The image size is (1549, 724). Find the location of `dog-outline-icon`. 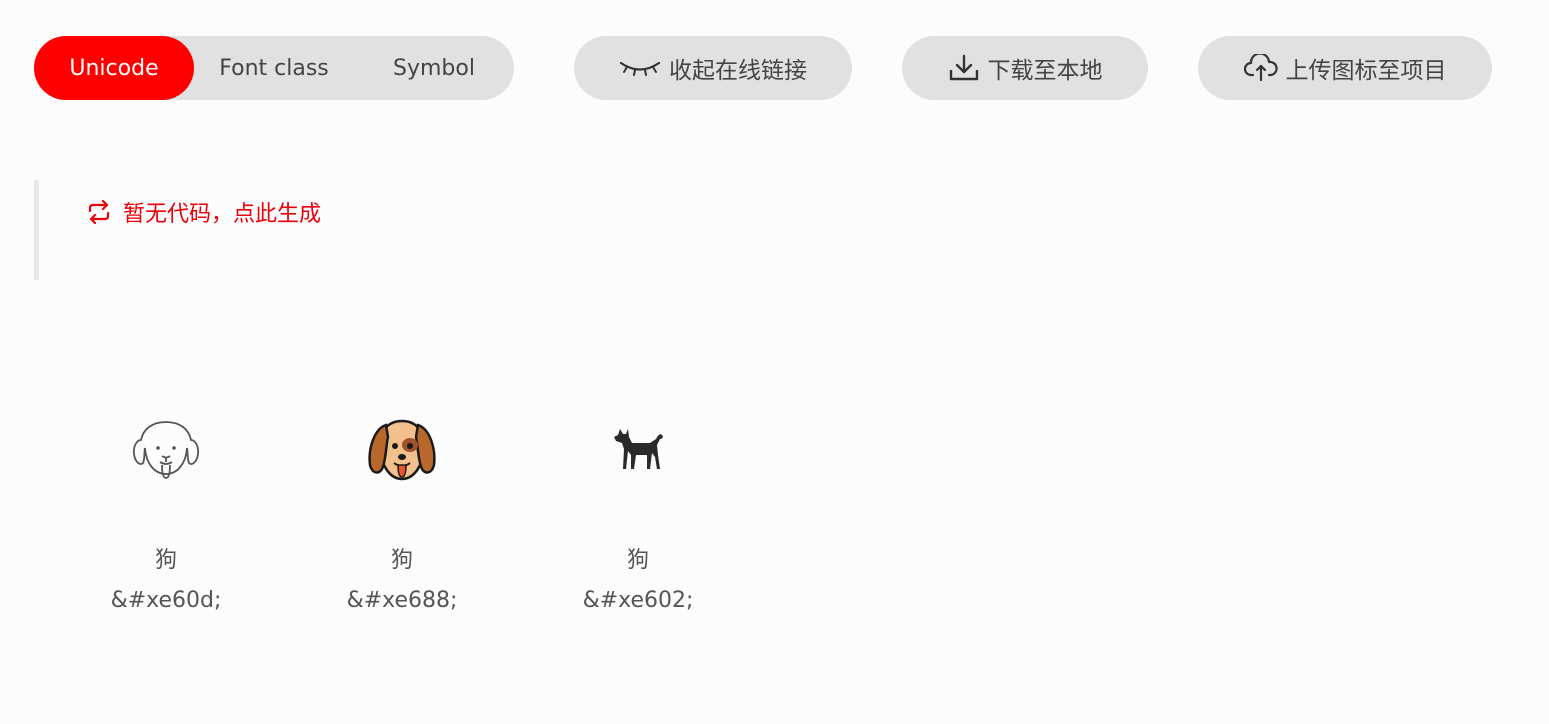

dog-outline-icon is located at coordinates (166, 450).